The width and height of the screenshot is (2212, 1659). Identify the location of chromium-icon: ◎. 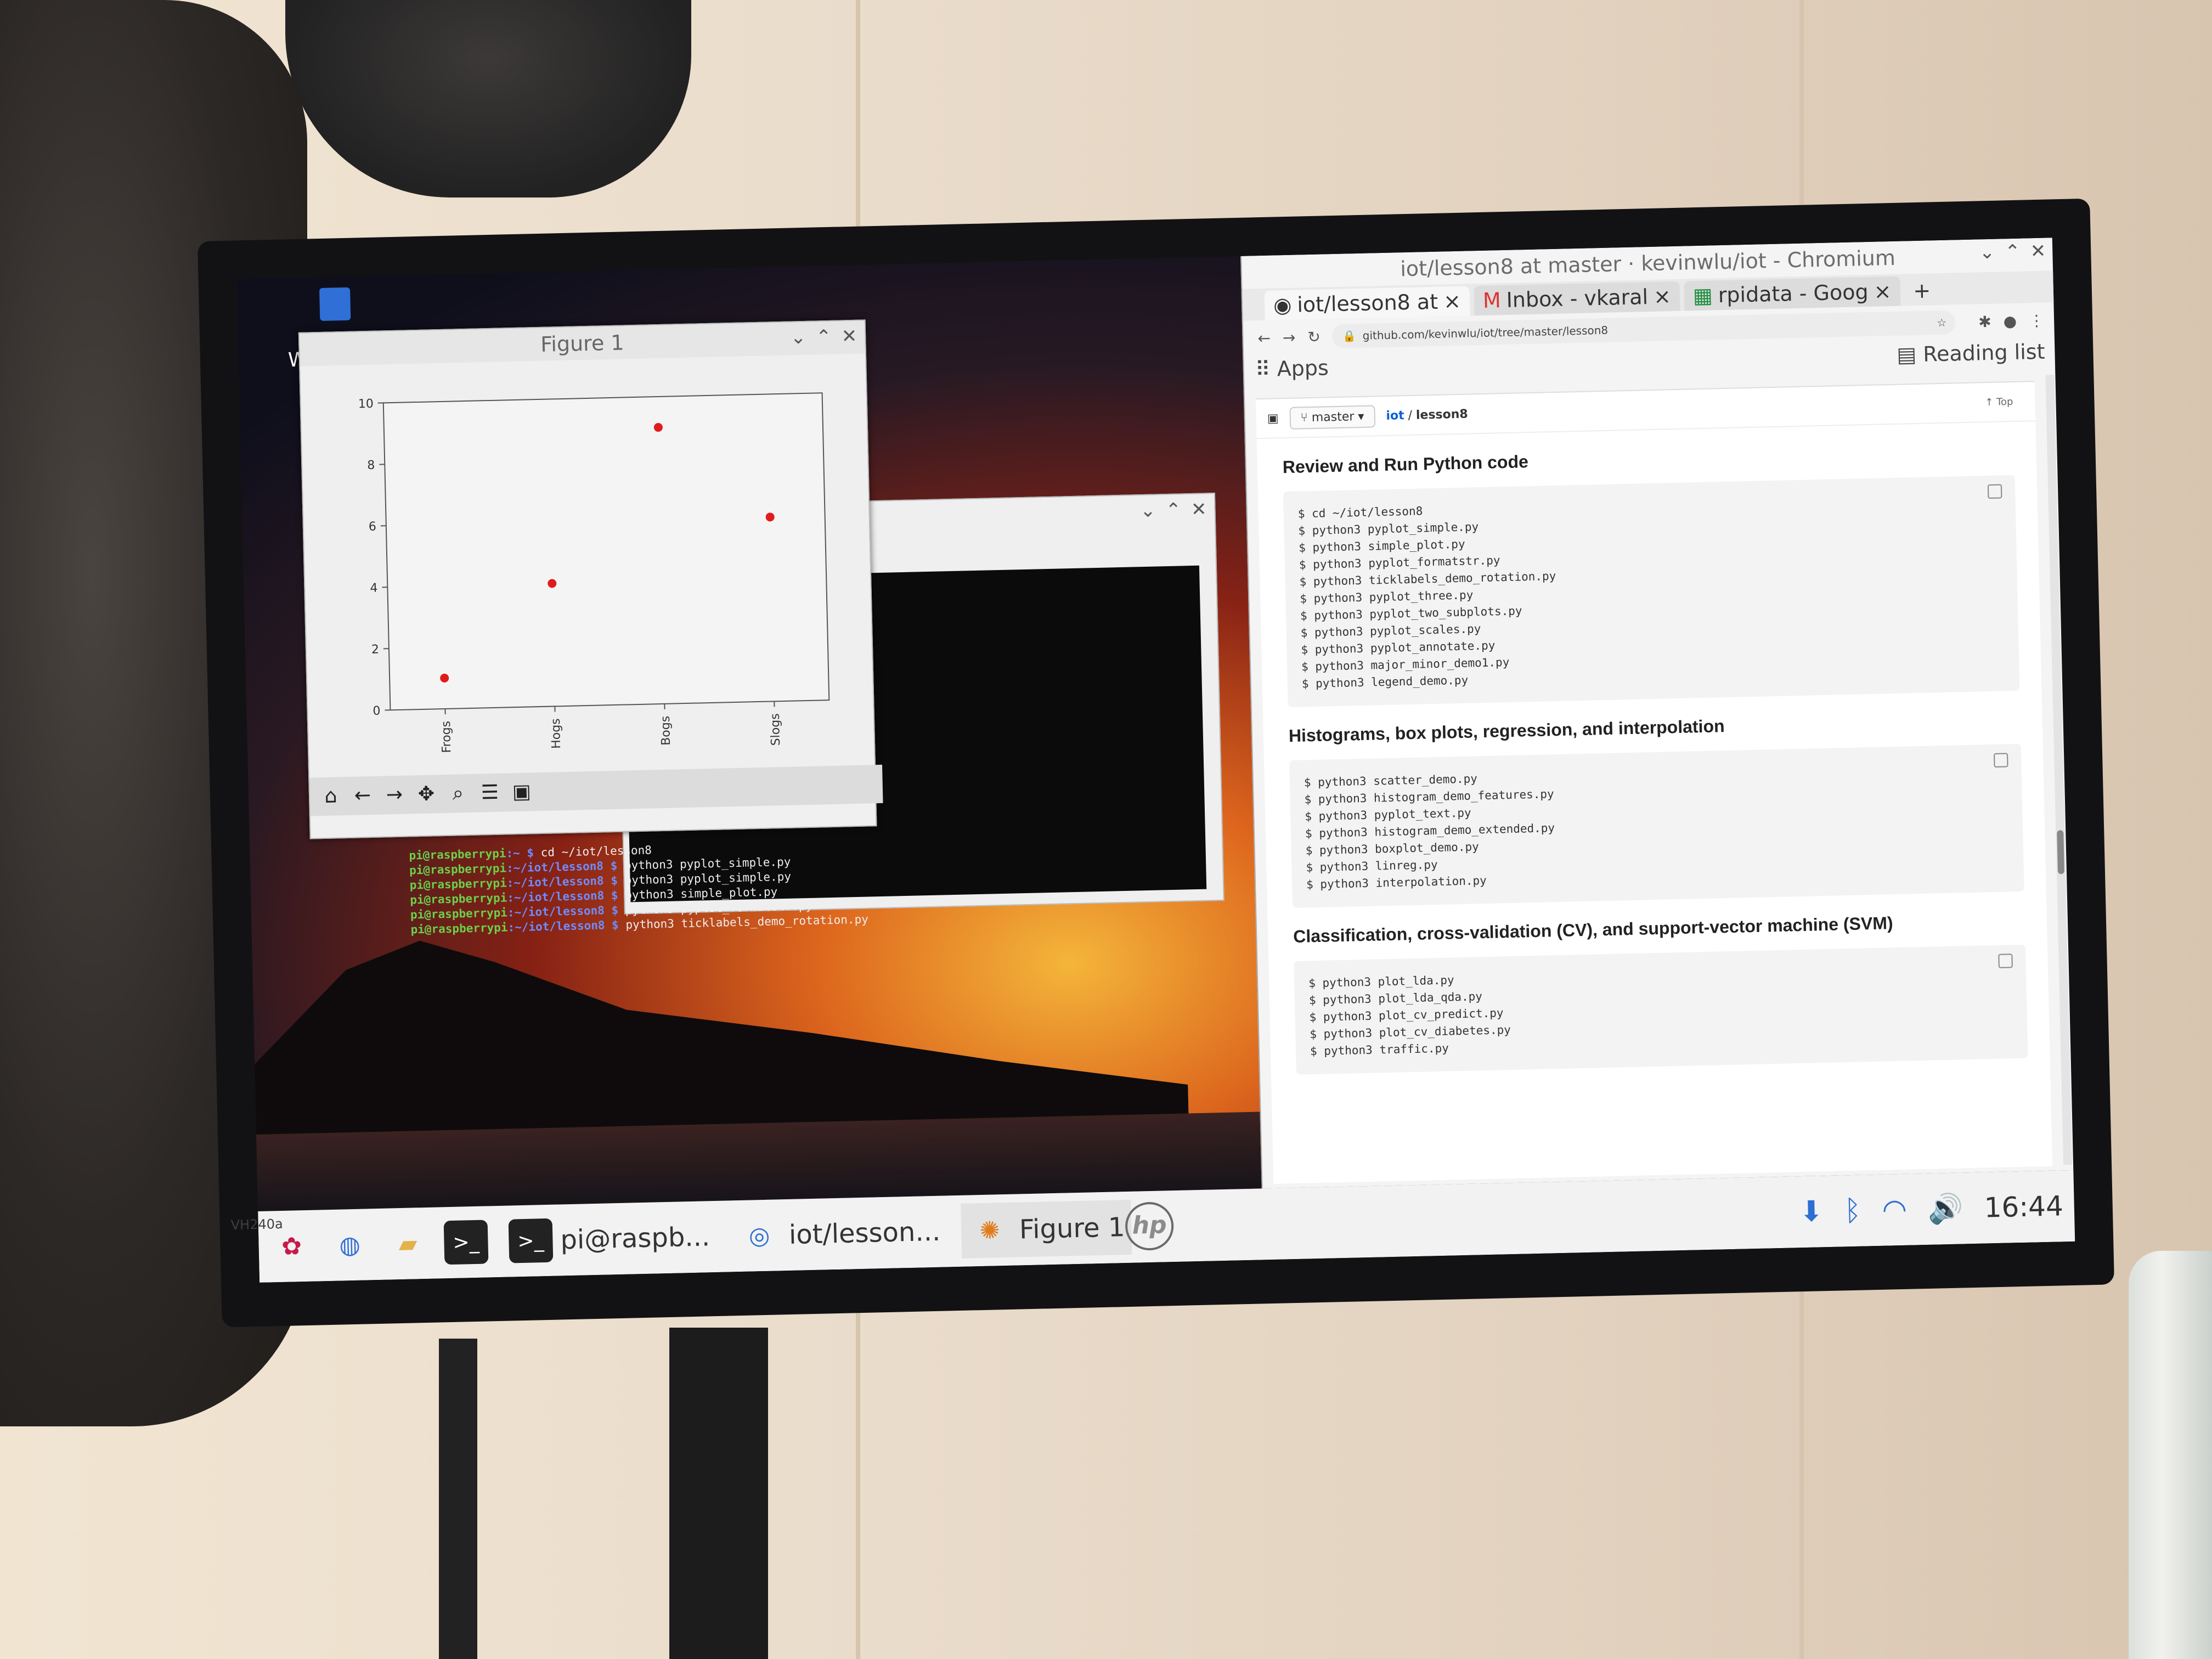
(759, 1235).